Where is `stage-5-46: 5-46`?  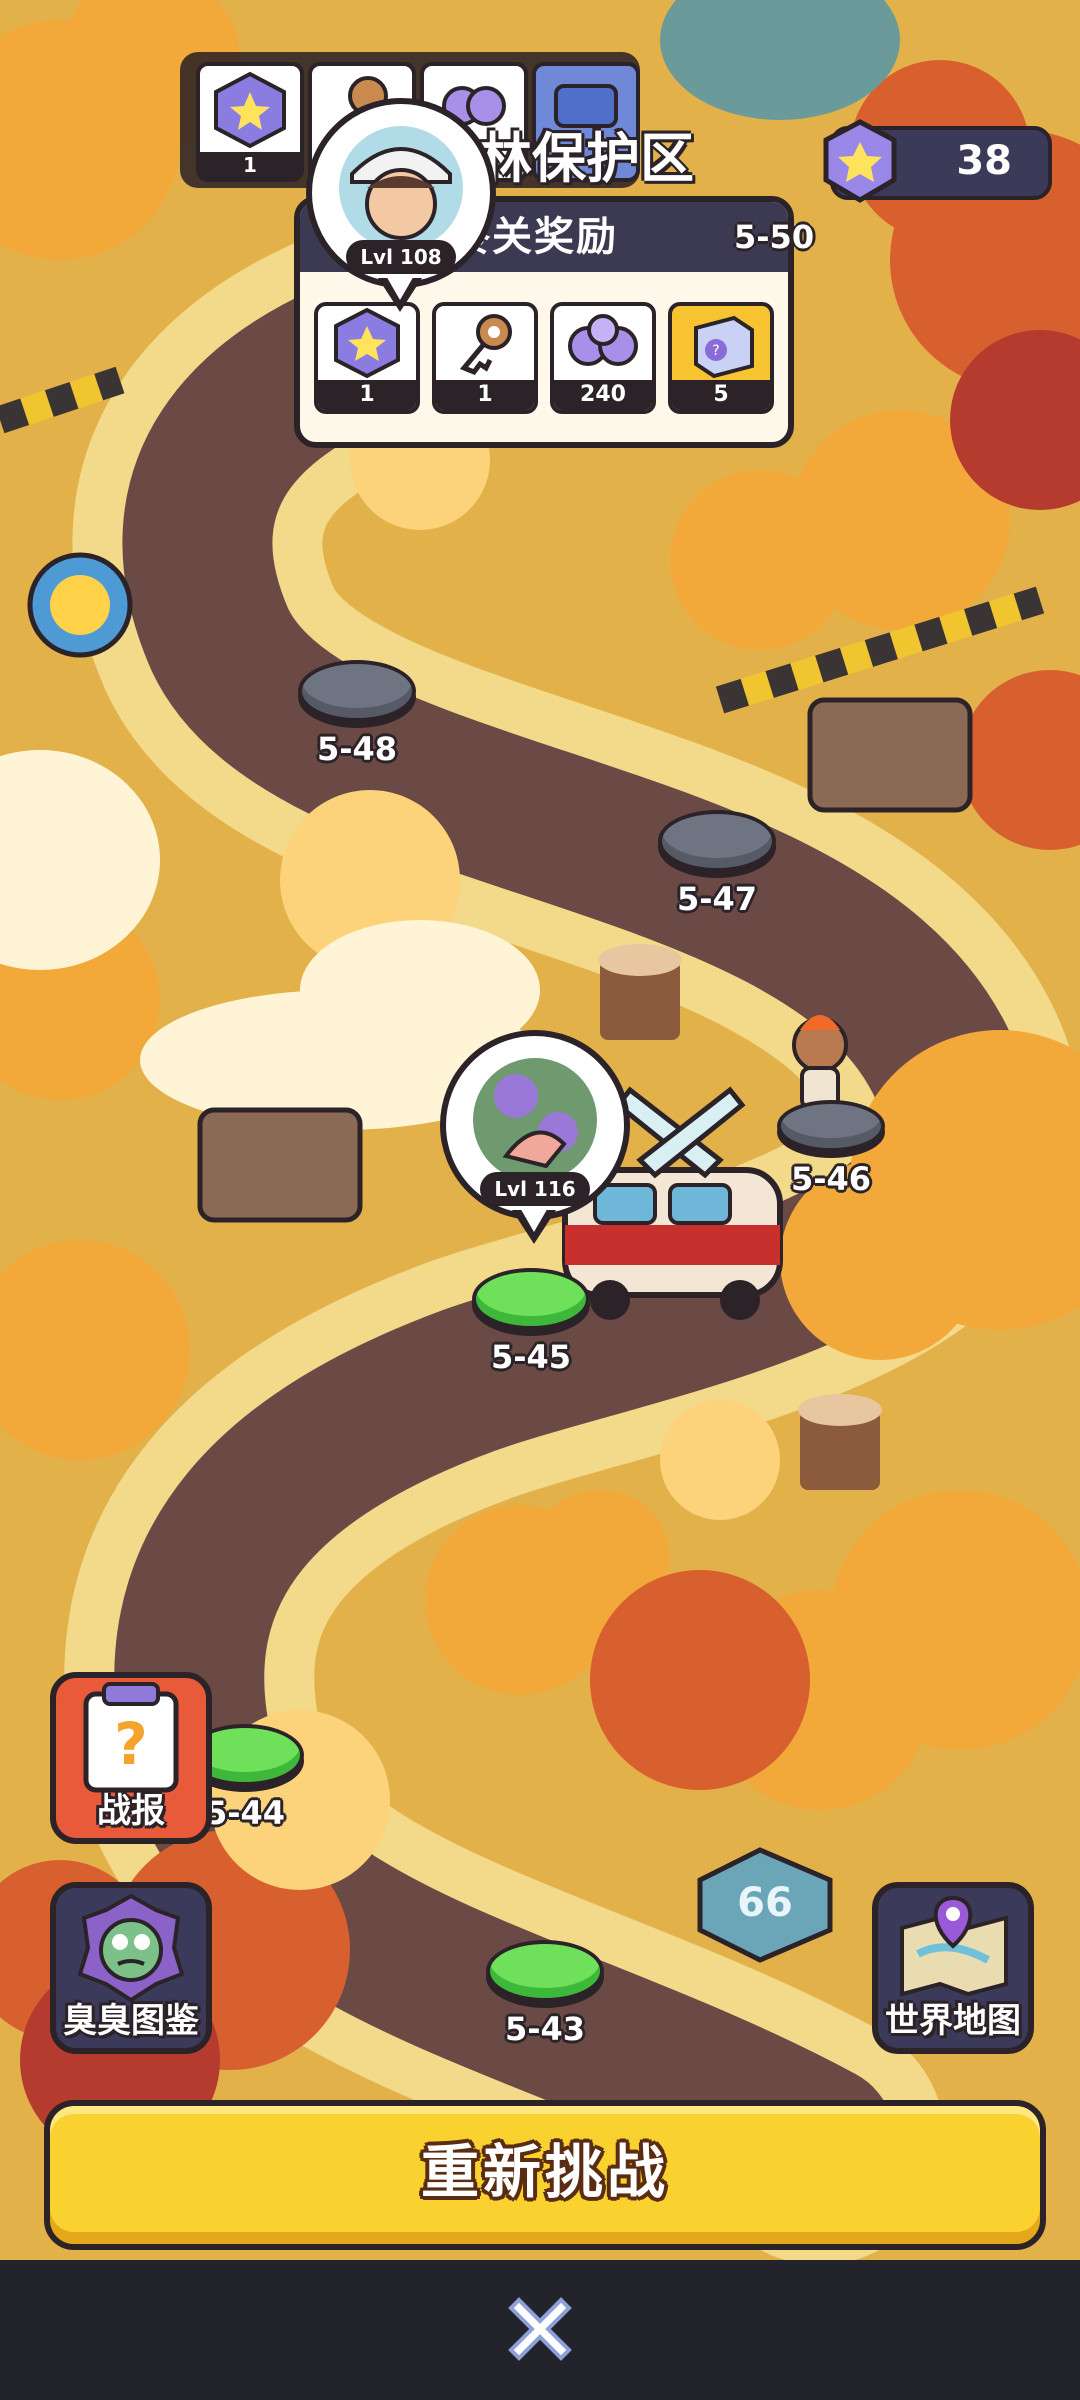
stage-5-46: 5-46 is located at coordinates (831, 1149).